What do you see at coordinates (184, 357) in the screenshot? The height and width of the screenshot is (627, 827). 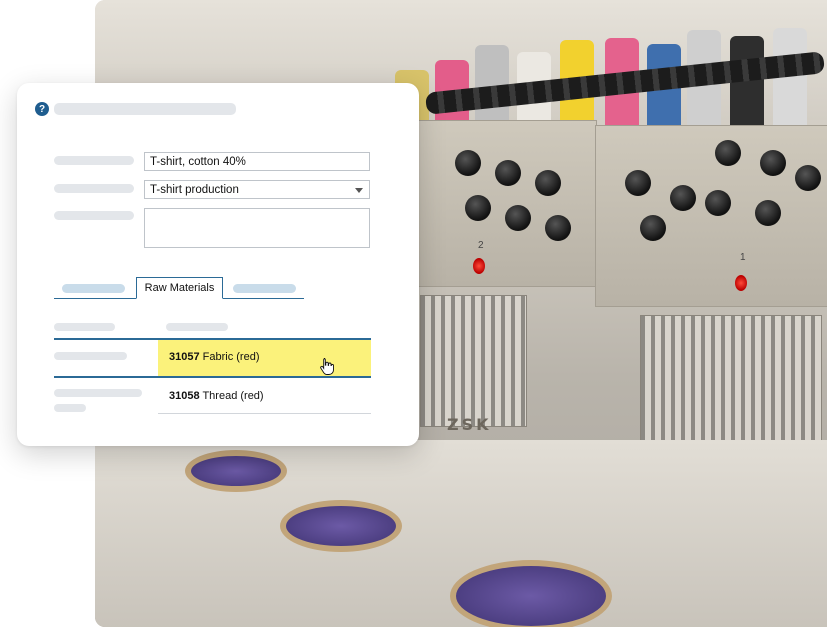 I see `material-code: 31057` at bounding box center [184, 357].